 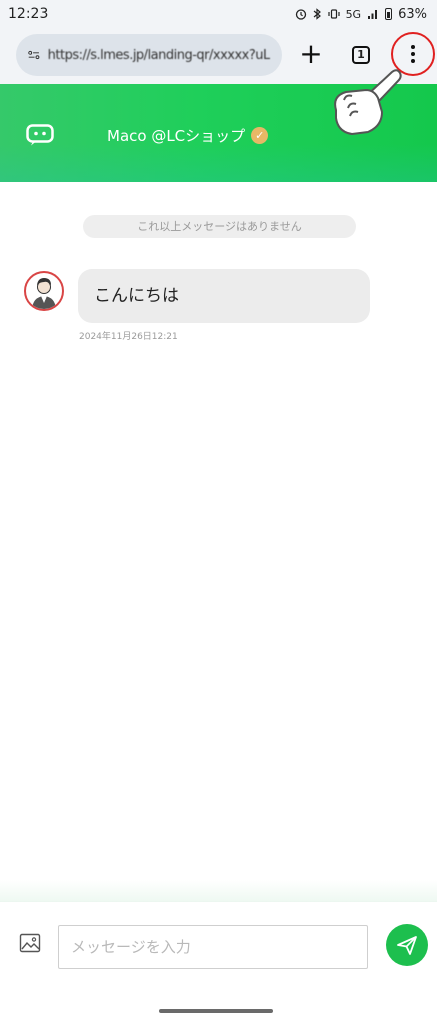 I want to click on avatar, so click(x=44, y=291).